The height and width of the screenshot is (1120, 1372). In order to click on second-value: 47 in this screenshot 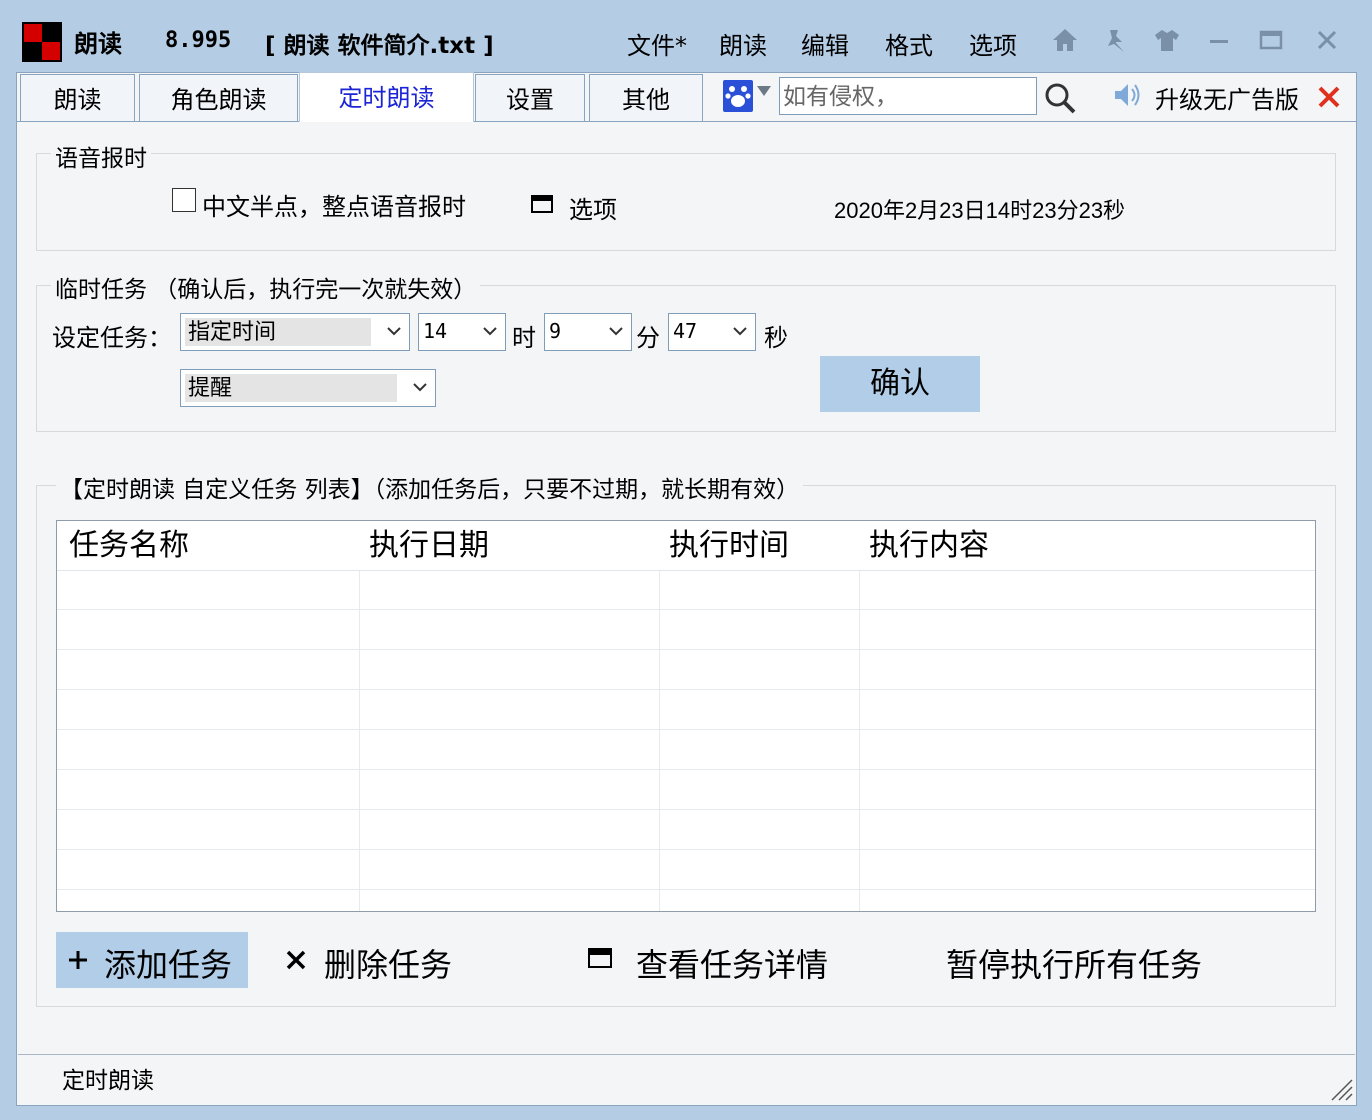, I will do `click(685, 331)`.